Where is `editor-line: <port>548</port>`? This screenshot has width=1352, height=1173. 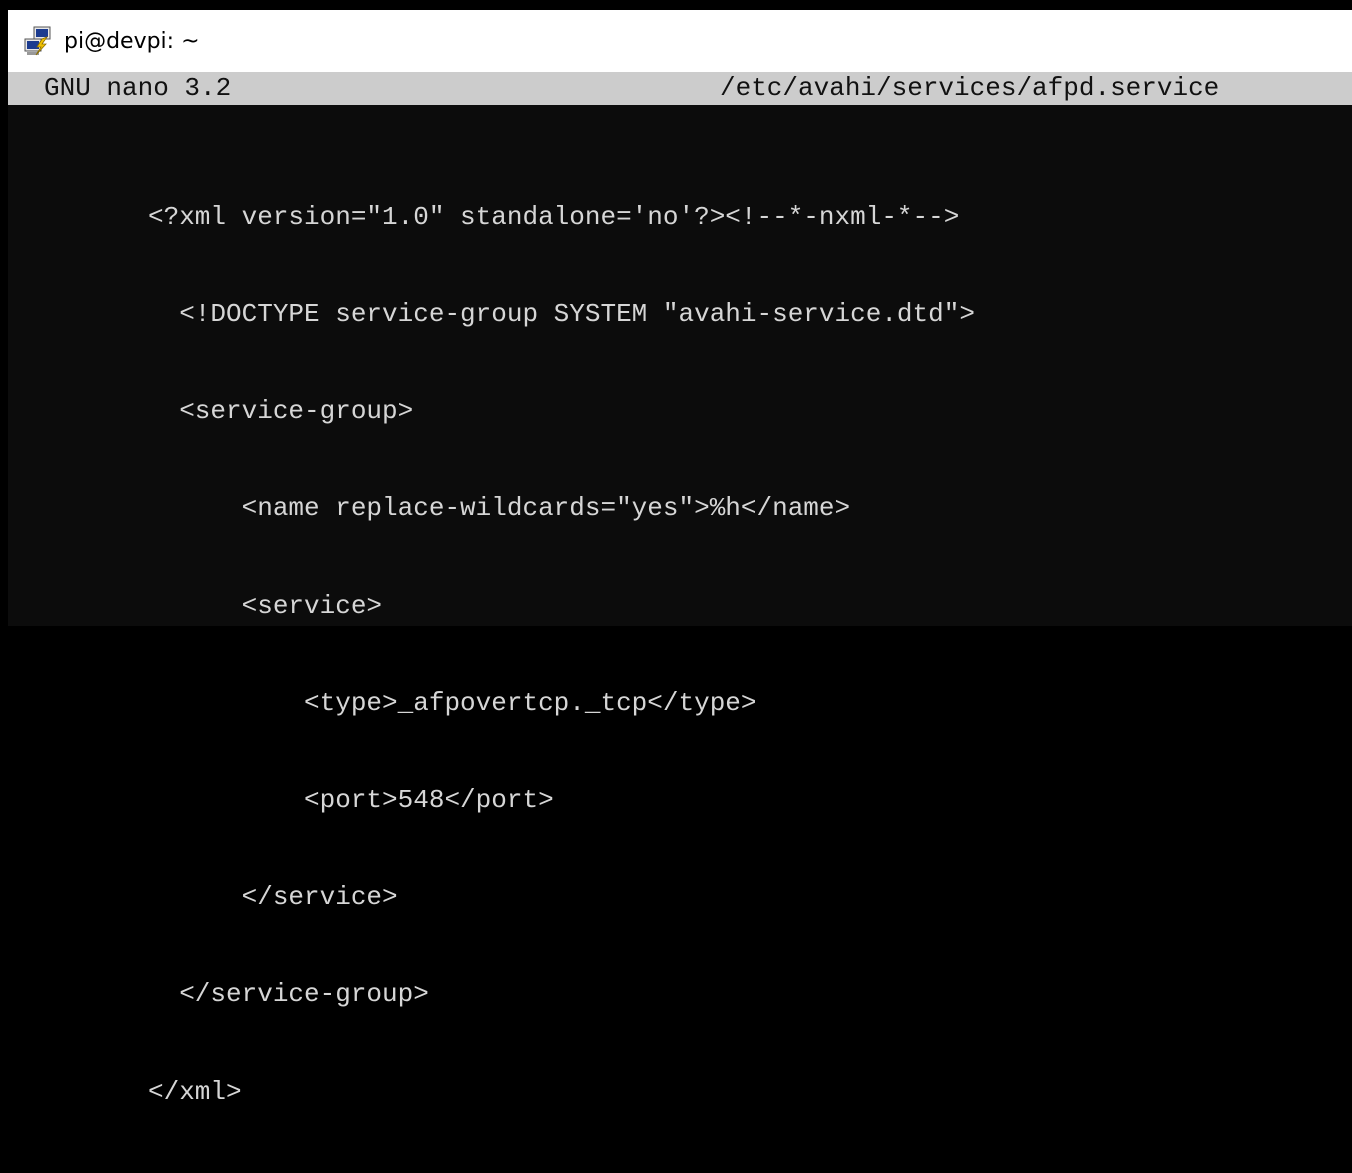
editor-line: <port>548</port> is located at coordinates (351, 800).